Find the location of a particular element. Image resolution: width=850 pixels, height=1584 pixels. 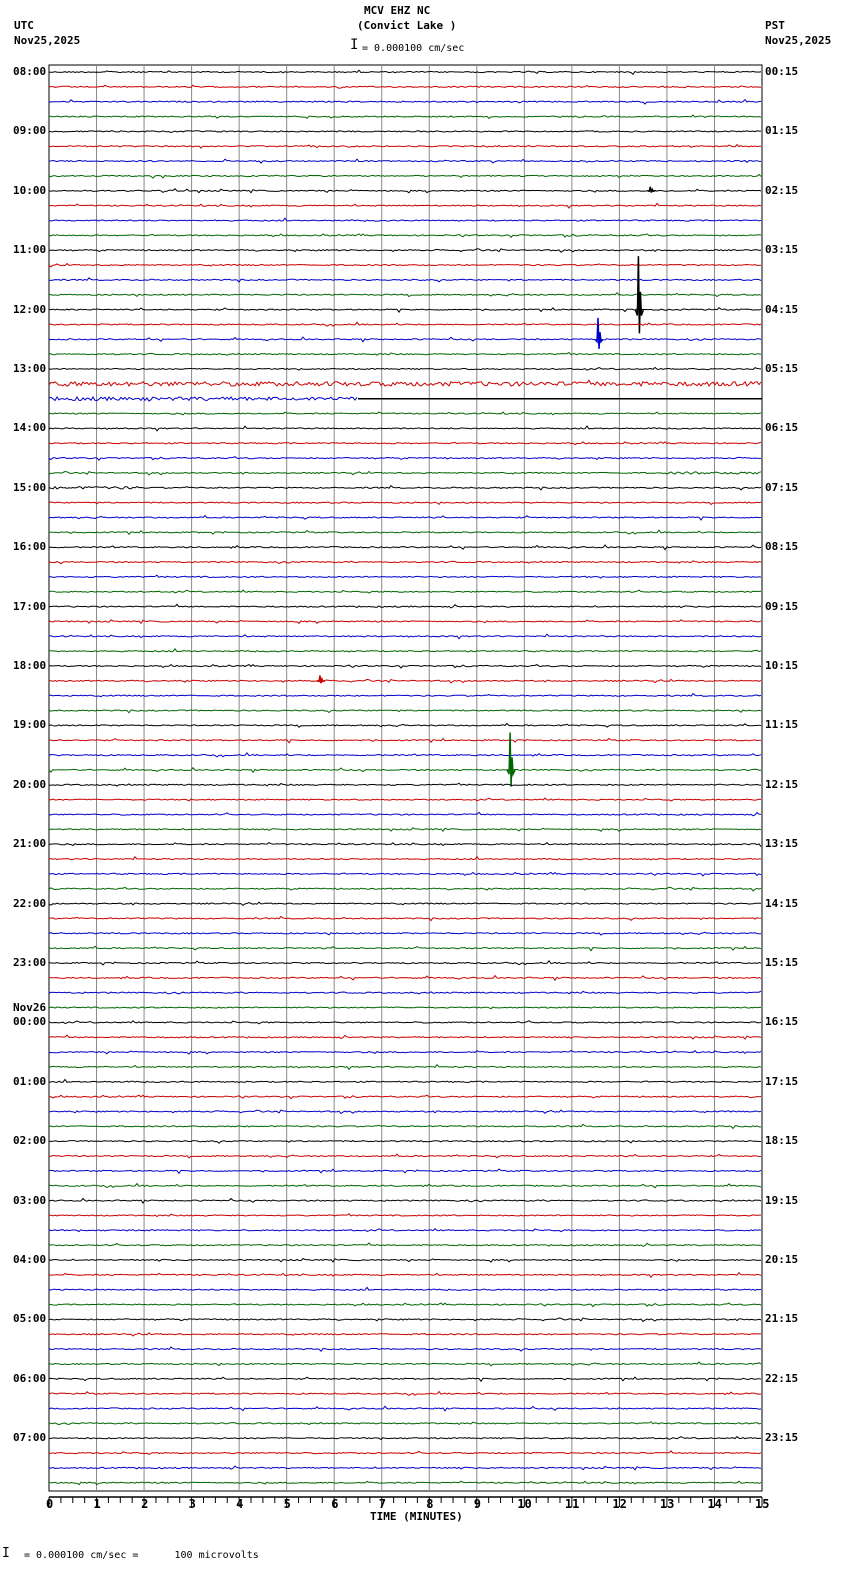

date-change-label: Nov26 is located at coordinates (30, 1008).